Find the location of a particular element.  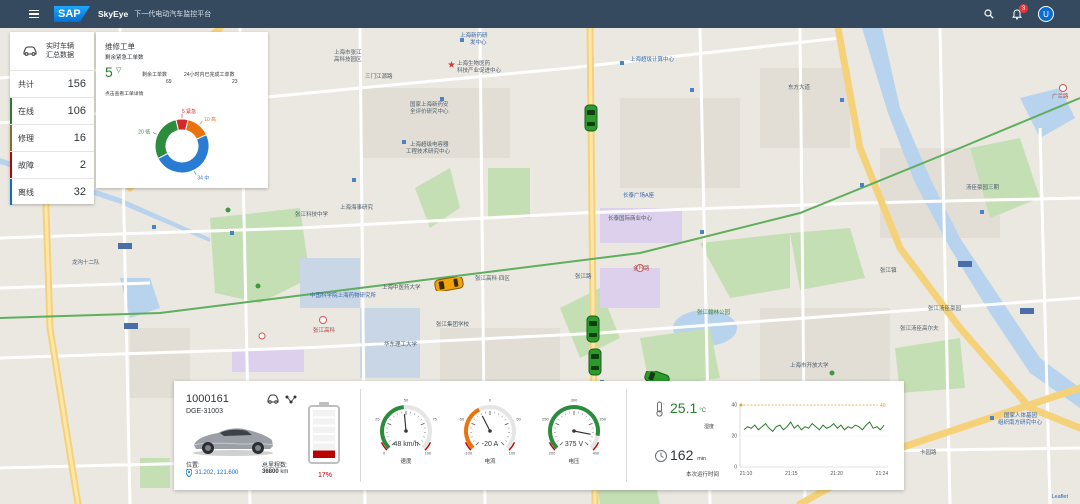

summary-row-fault: 故障 2 is located at coordinates (52, 164).